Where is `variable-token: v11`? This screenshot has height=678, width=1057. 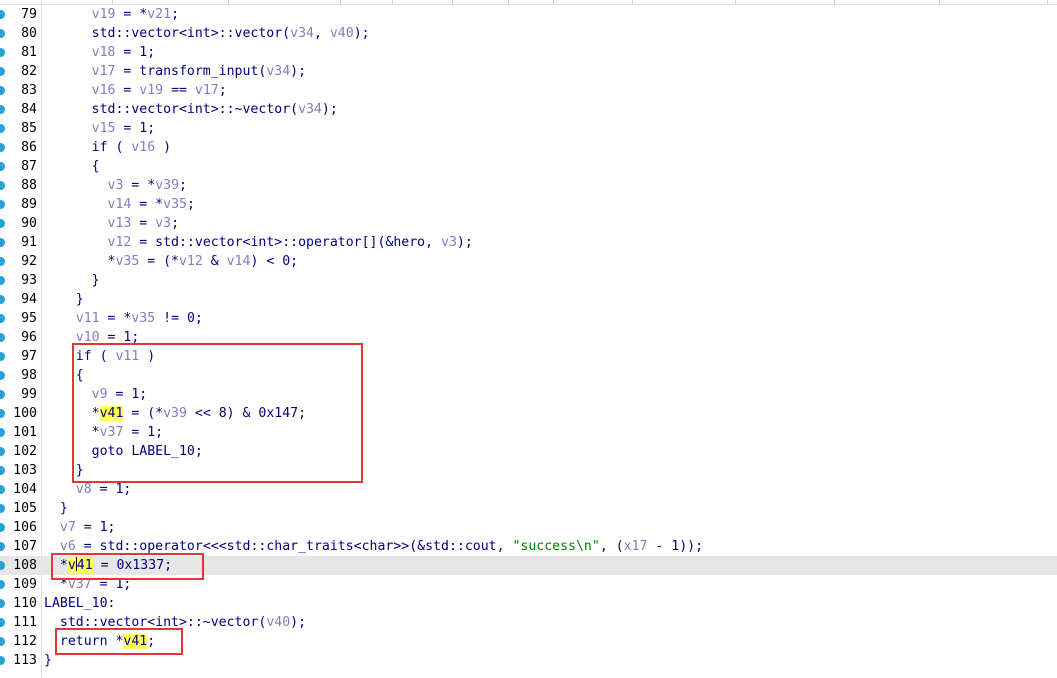
variable-token: v11 is located at coordinates (88, 318).